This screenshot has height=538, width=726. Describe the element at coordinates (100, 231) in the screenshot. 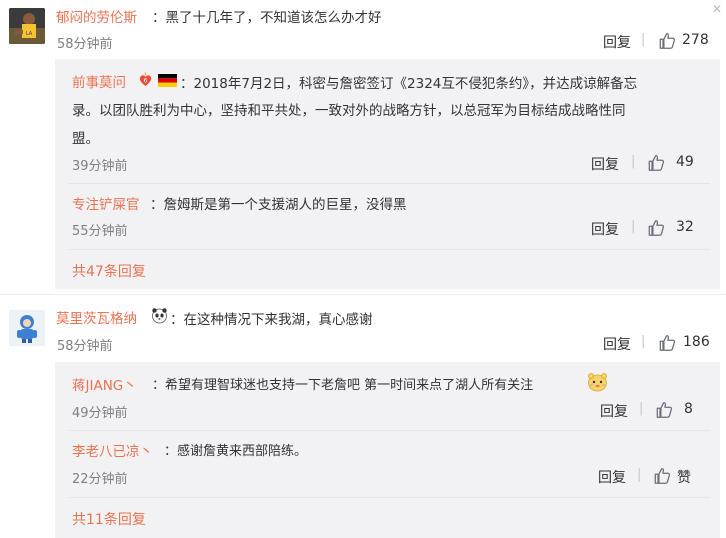

I see `reply-time: 55分钟前` at that location.